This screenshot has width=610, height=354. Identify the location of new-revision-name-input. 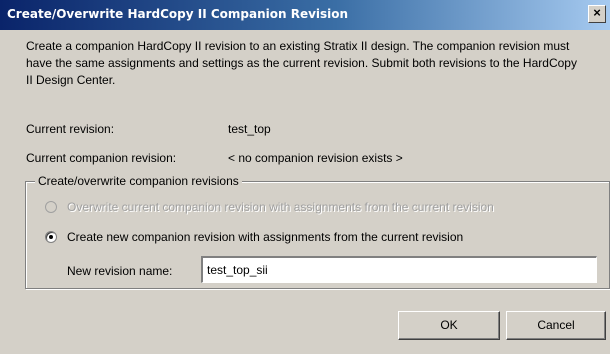
(399, 269).